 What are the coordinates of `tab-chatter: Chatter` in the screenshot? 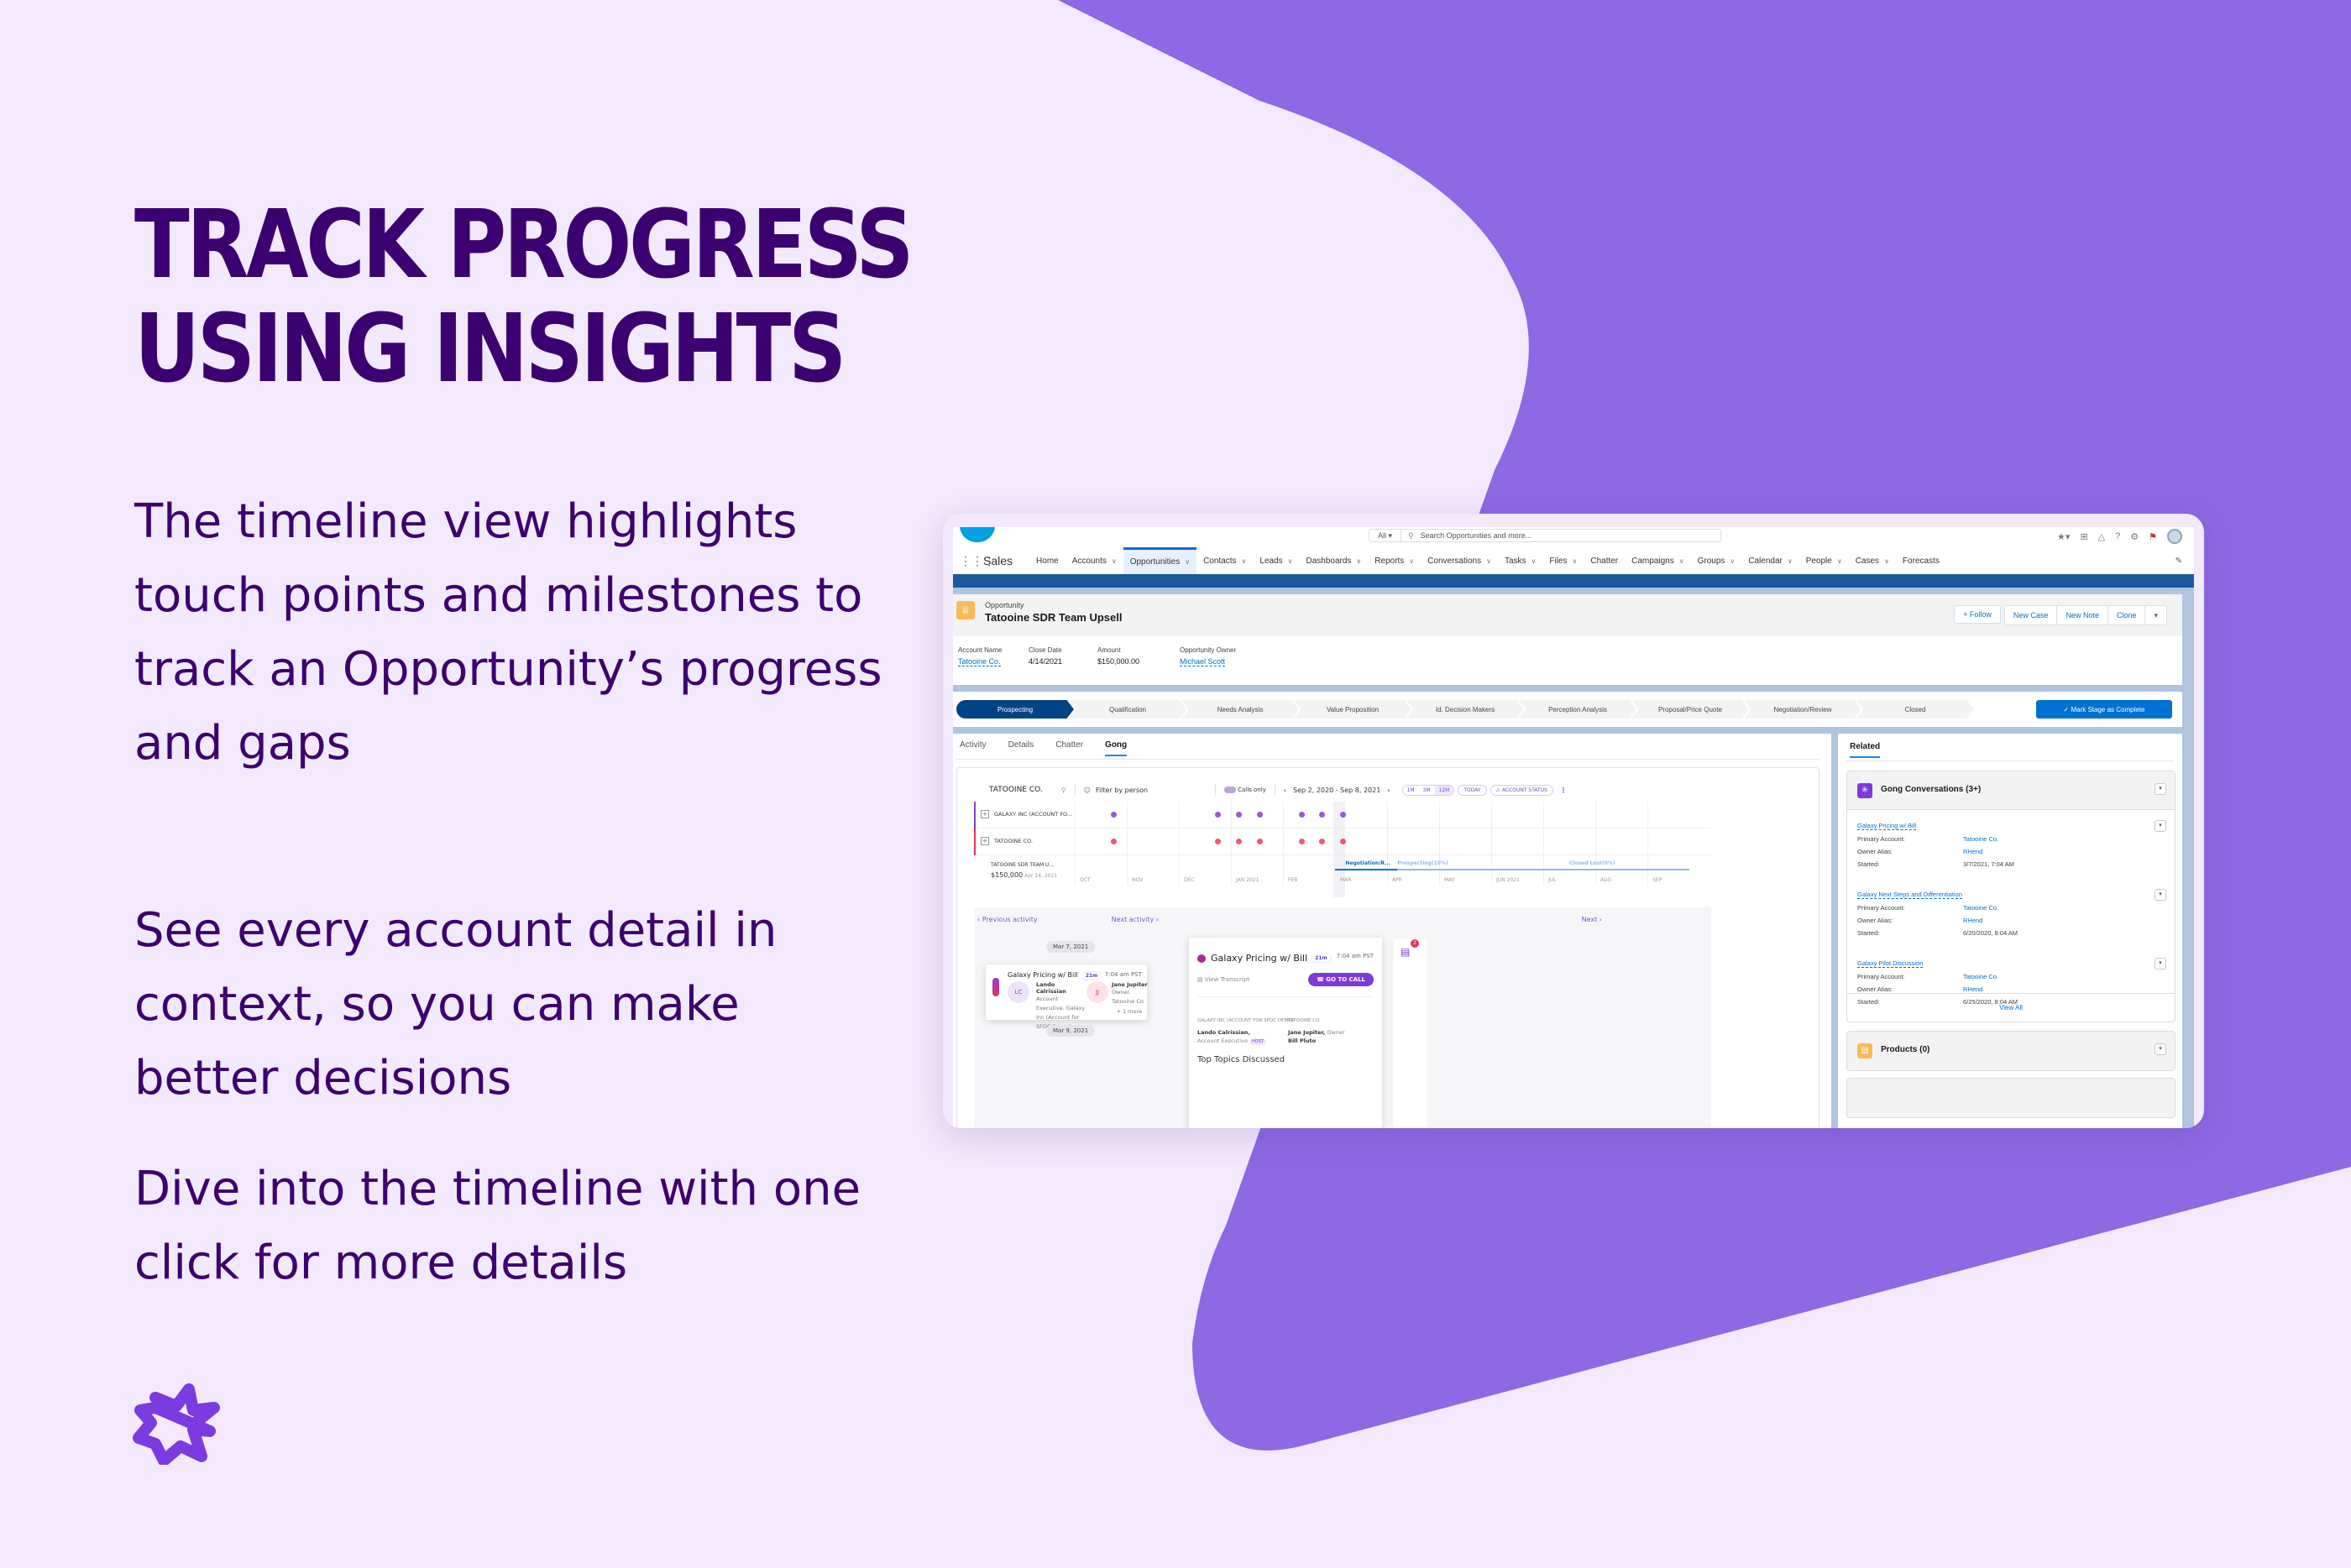 It's located at (1069, 748).